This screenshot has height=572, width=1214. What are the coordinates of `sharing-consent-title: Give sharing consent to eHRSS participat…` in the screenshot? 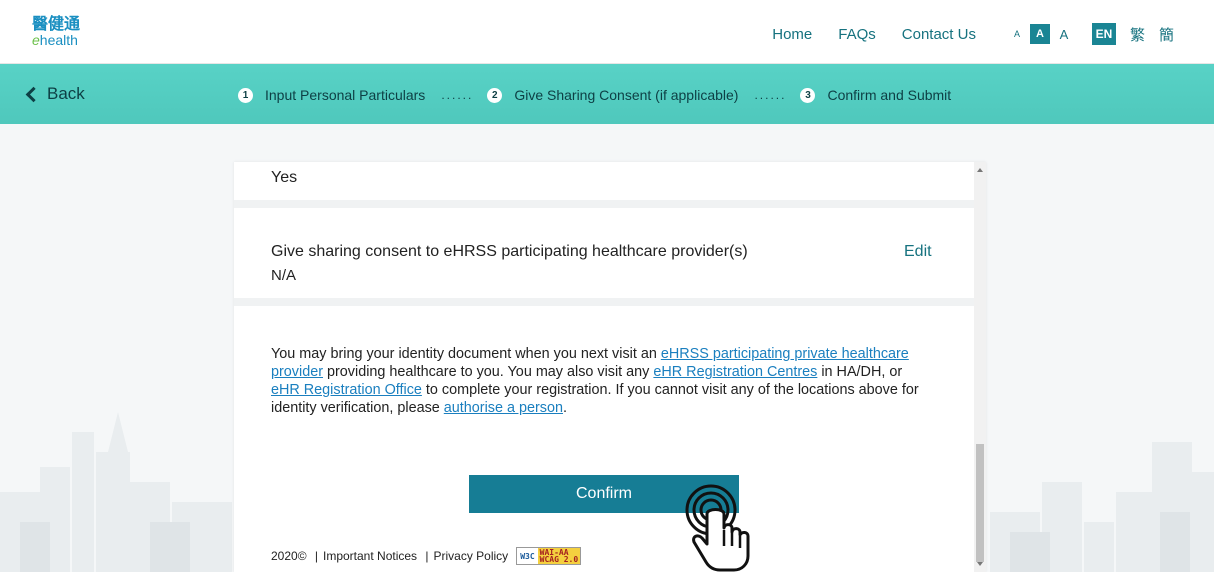 It's located at (509, 251).